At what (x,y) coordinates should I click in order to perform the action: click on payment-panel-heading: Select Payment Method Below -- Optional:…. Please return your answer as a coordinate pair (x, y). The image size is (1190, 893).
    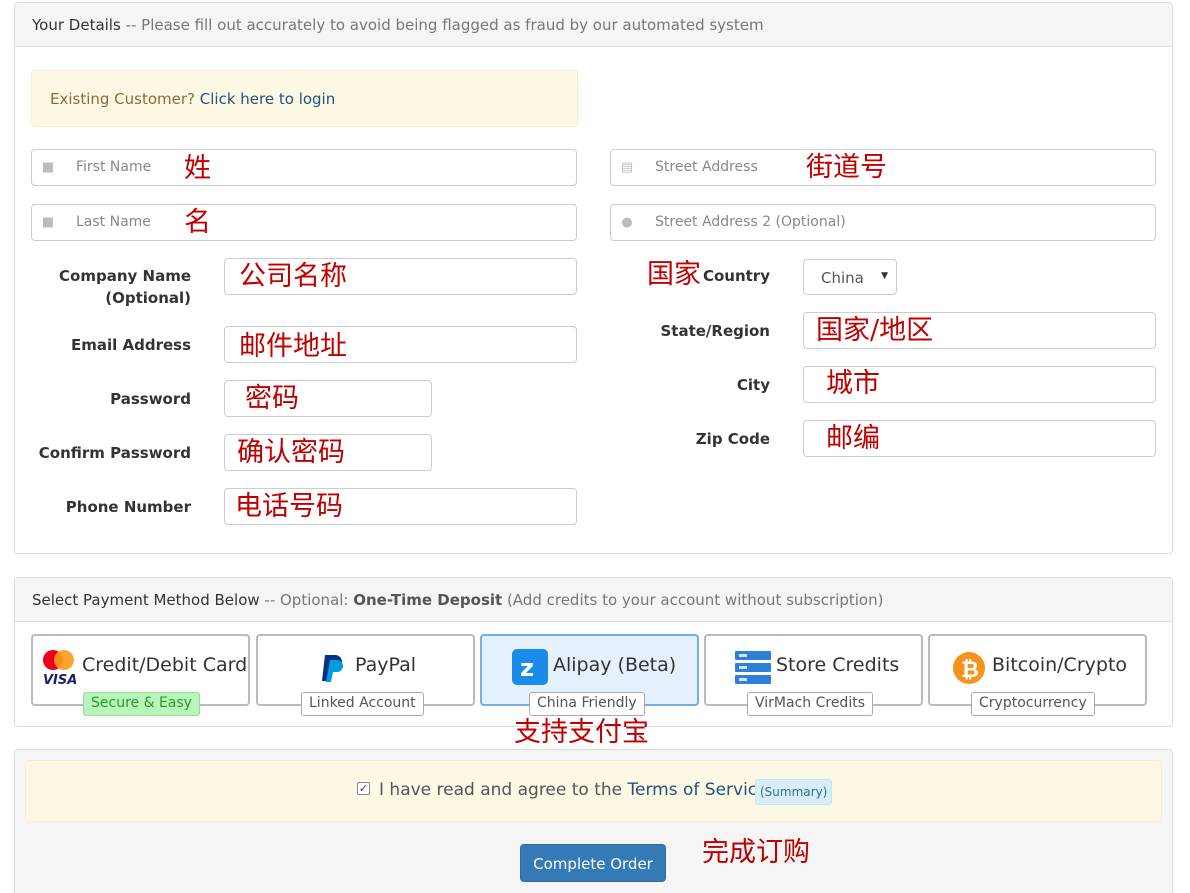
    Looking at the image, I should click on (593, 600).